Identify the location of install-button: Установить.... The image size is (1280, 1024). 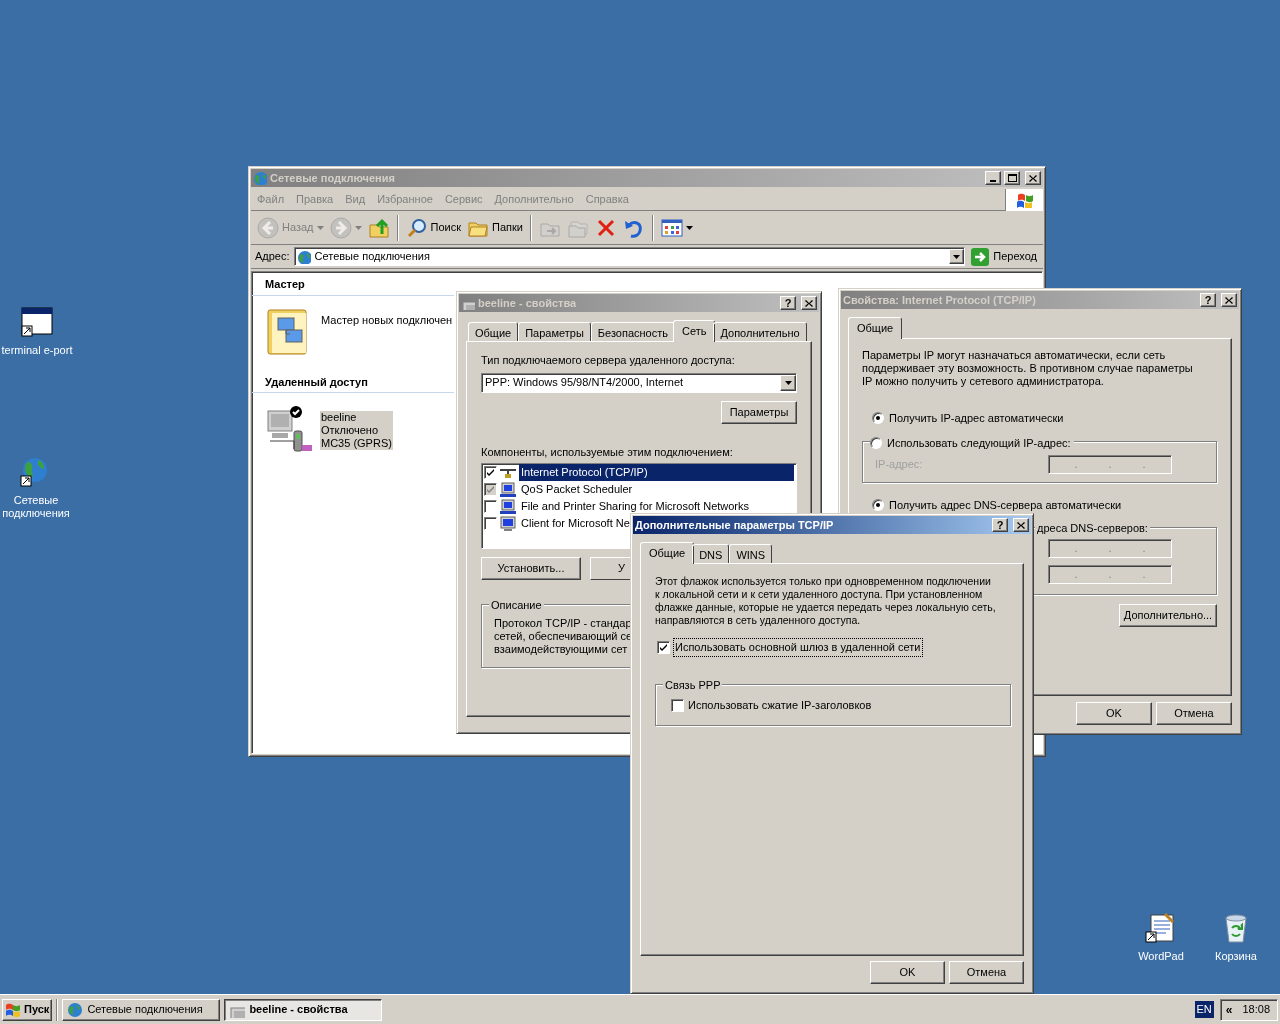
(531, 568).